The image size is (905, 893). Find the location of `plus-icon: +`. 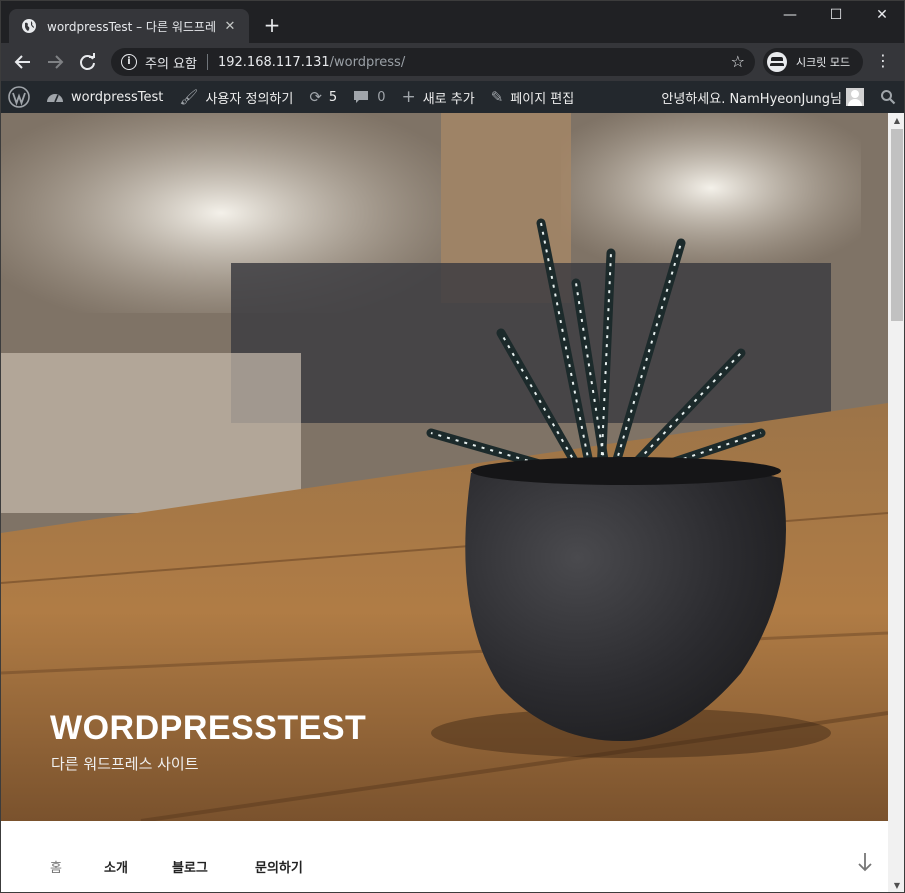

plus-icon: + is located at coordinates (408, 97).